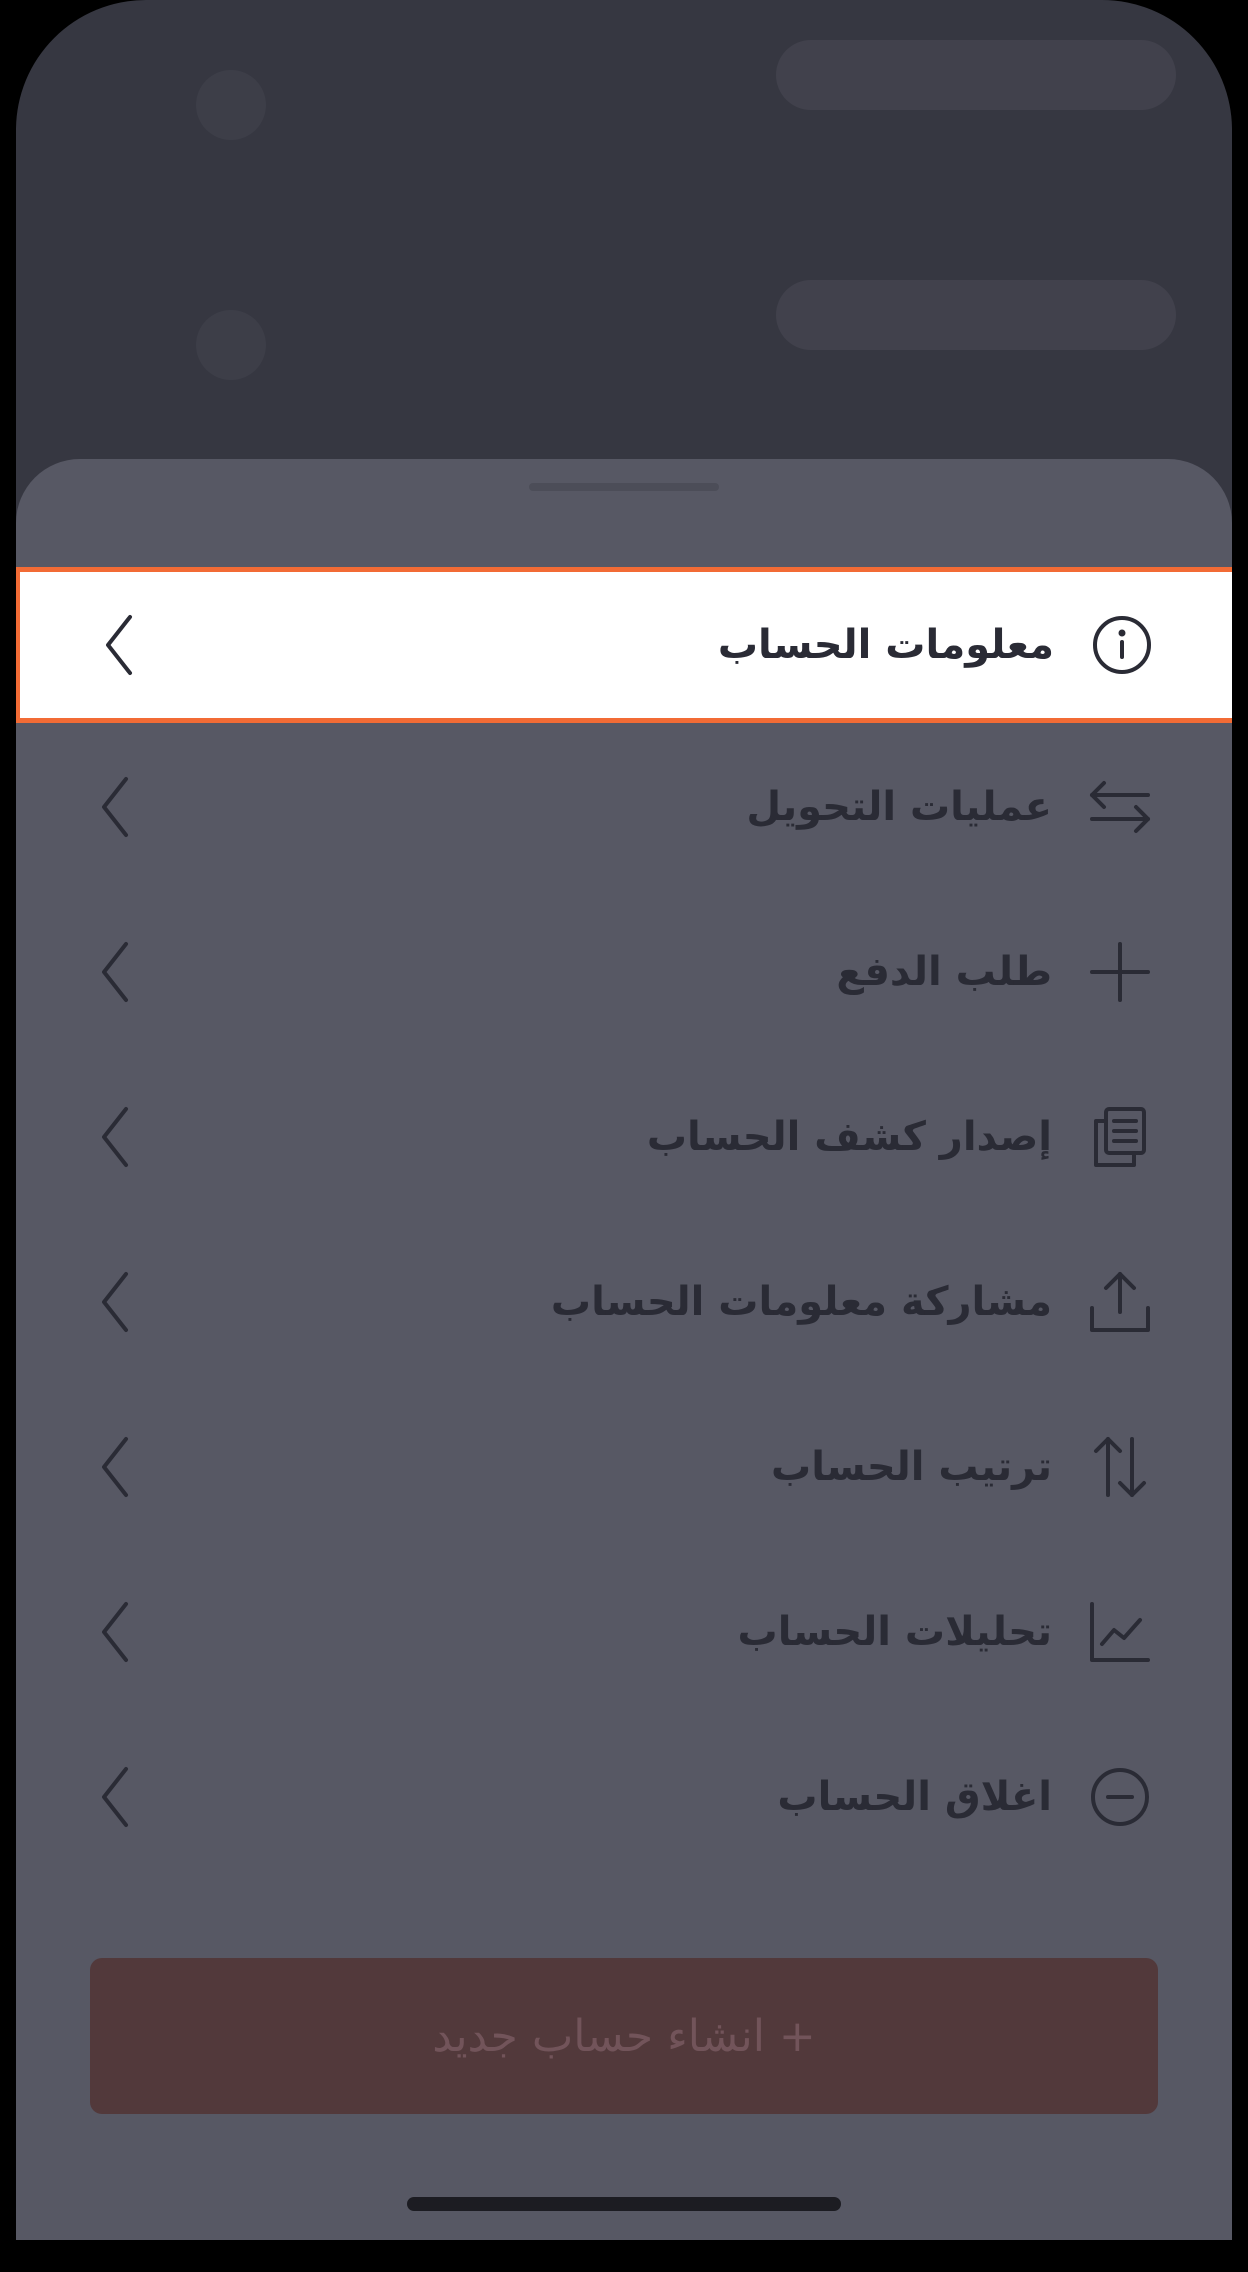 Image resolution: width=1248 pixels, height=2272 pixels. I want to click on menu-item-label: عمليات التحويل, so click(899, 807).